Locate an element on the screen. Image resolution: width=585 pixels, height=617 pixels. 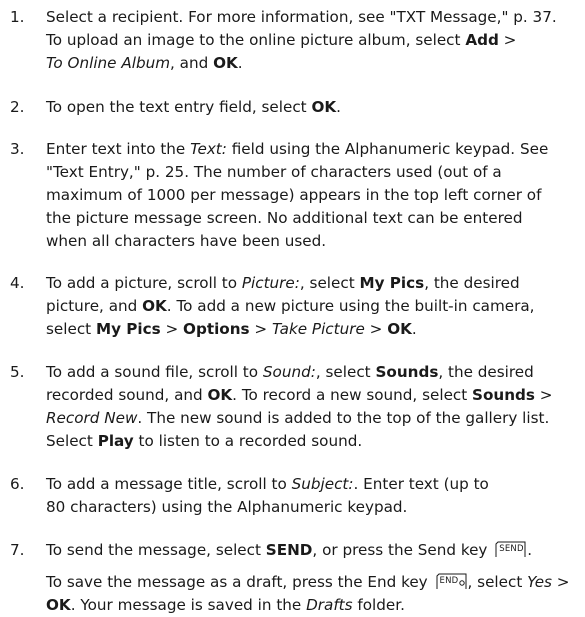
end-key-icon: END is located at coordinates (452, 581).